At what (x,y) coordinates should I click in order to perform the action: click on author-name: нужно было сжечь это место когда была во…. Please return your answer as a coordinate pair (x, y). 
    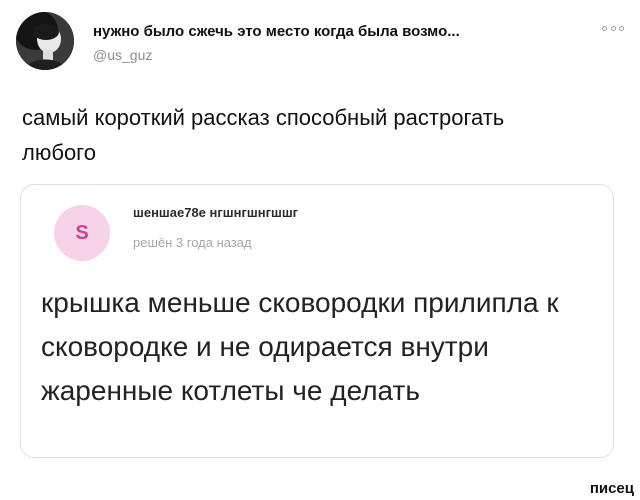
    Looking at the image, I should click on (276, 31).